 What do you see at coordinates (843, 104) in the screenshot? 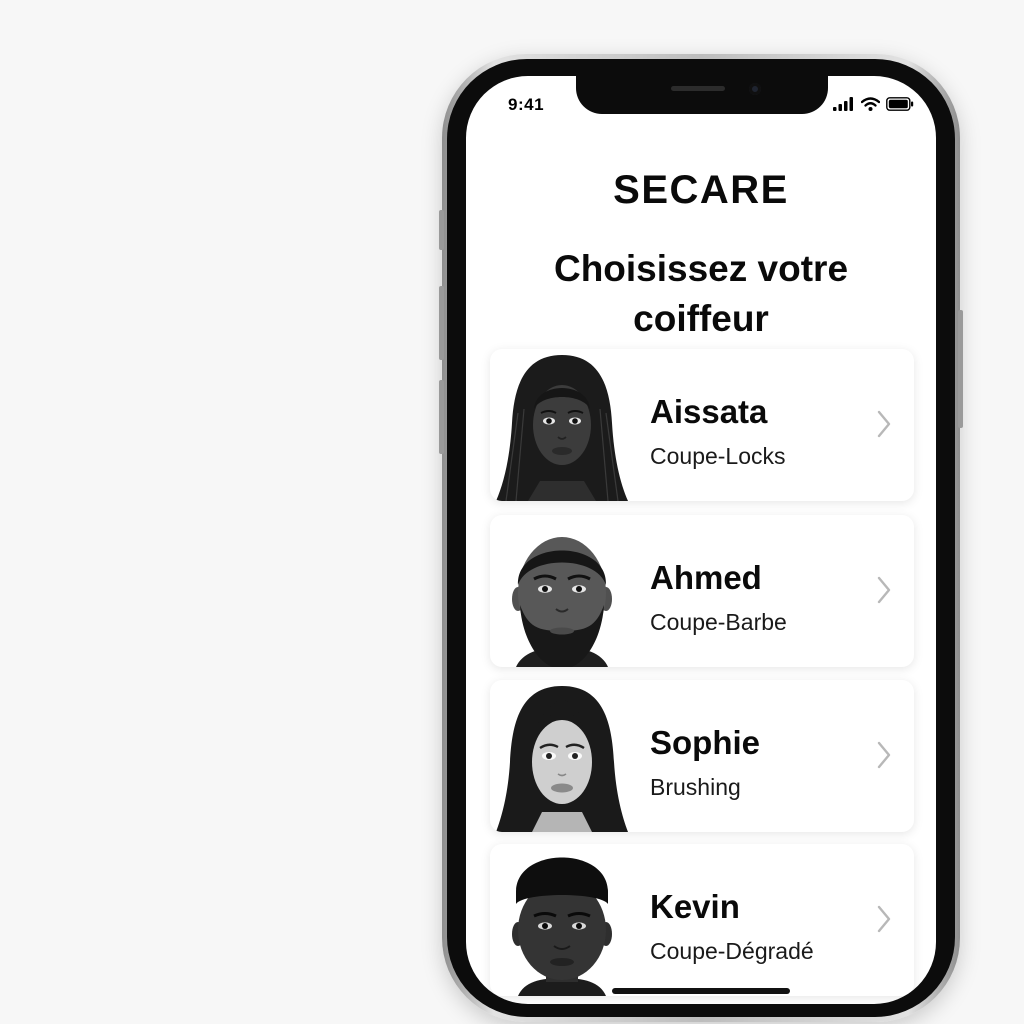
I see `signal-icon` at bounding box center [843, 104].